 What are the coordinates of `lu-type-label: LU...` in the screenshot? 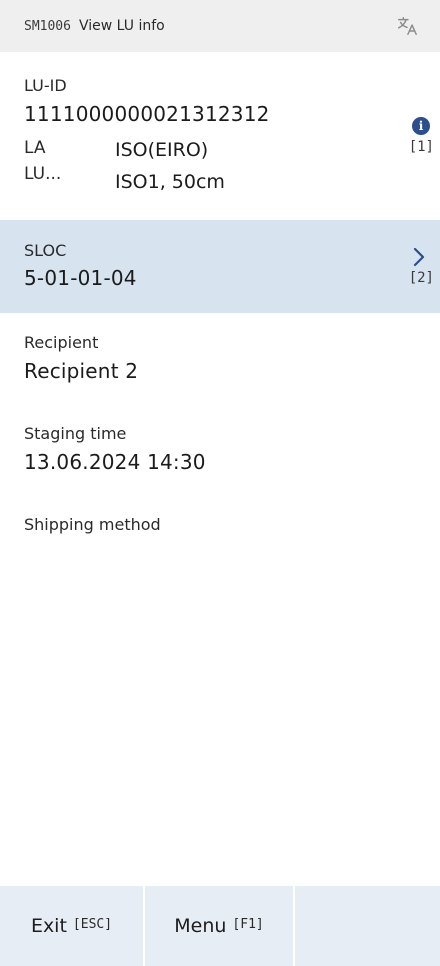 It's located at (43, 174).